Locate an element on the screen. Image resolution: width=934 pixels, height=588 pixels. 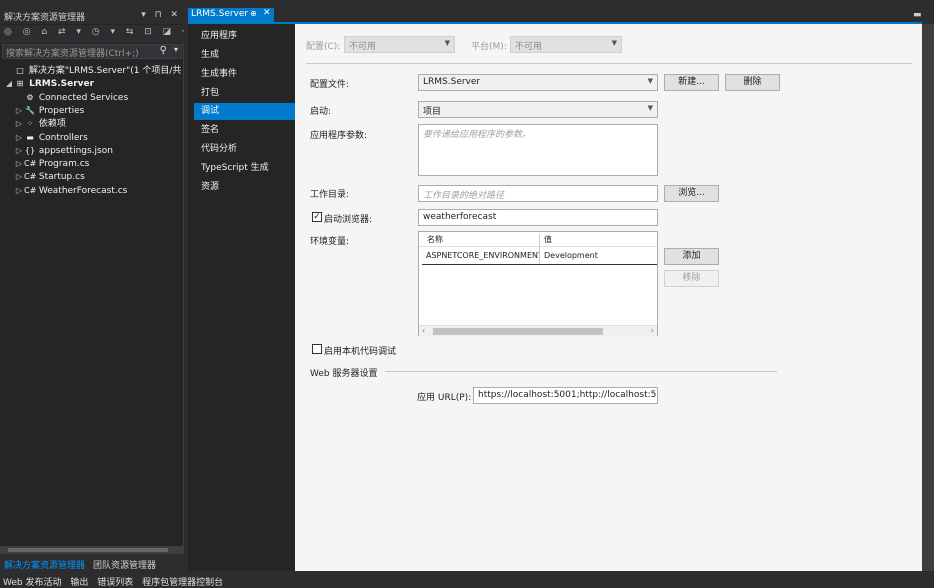
document-tab: LRMS.Server ⊕ ✕ is located at coordinates (231, 15).